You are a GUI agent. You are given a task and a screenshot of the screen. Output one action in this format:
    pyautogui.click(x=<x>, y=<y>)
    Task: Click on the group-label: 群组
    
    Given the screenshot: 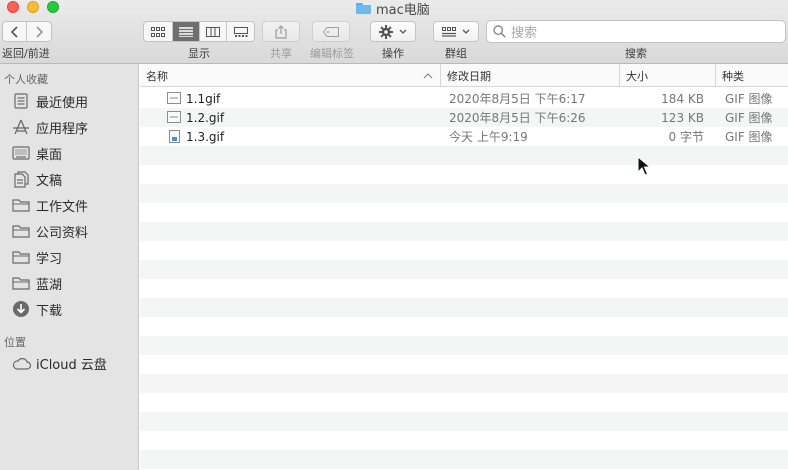 What is the action you would take?
    pyautogui.click(x=456, y=53)
    